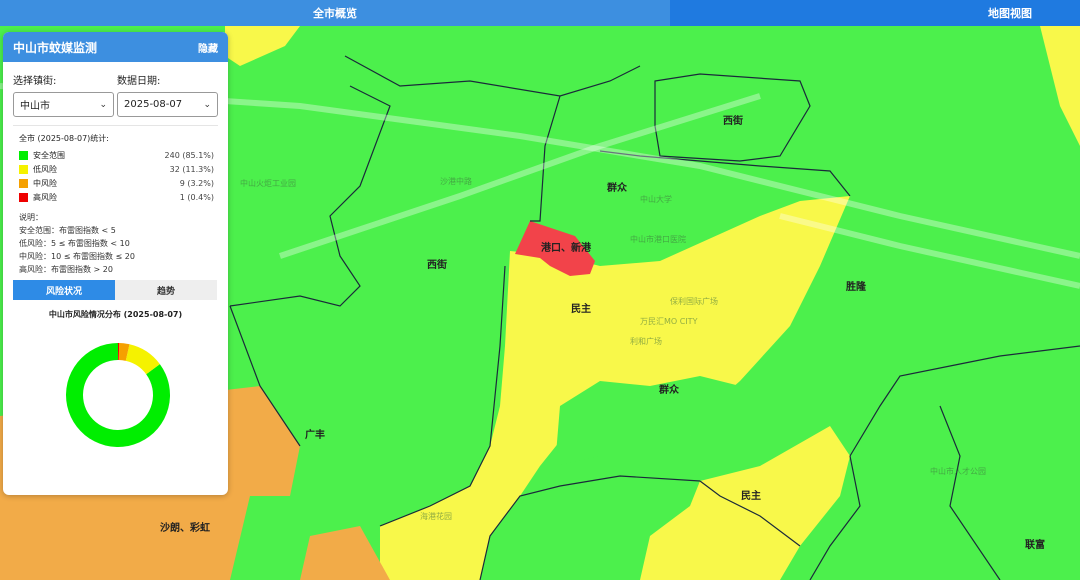  Describe the element at coordinates (23, 197) in the screenshot. I see `legend-swatch-high` at that location.